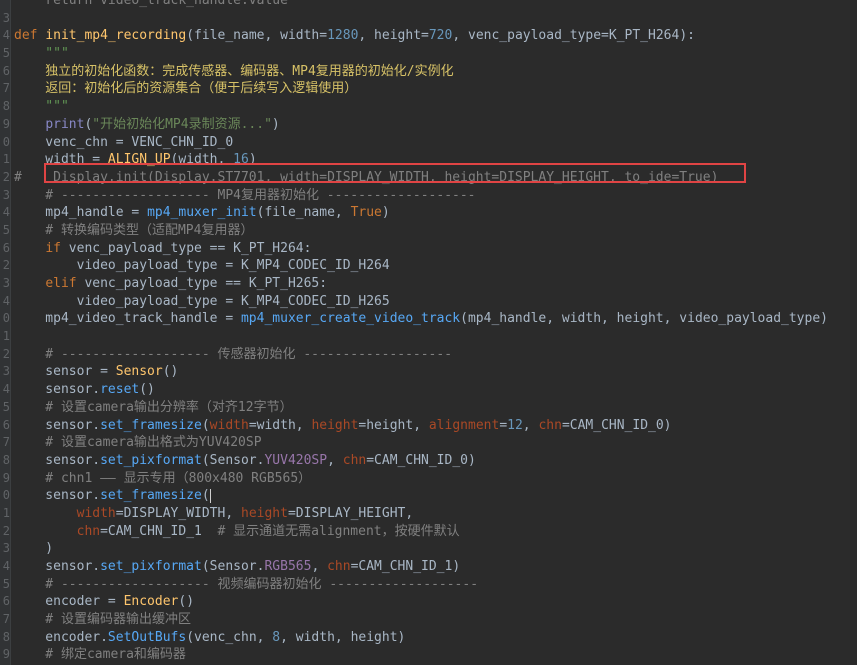 The width and height of the screenshot is (857, 665). What do you see at coordinates (428, 655) in the screenshot?
I see `code-line: 9 # 绑定camera和编码器` at bounding box center [428, 655].